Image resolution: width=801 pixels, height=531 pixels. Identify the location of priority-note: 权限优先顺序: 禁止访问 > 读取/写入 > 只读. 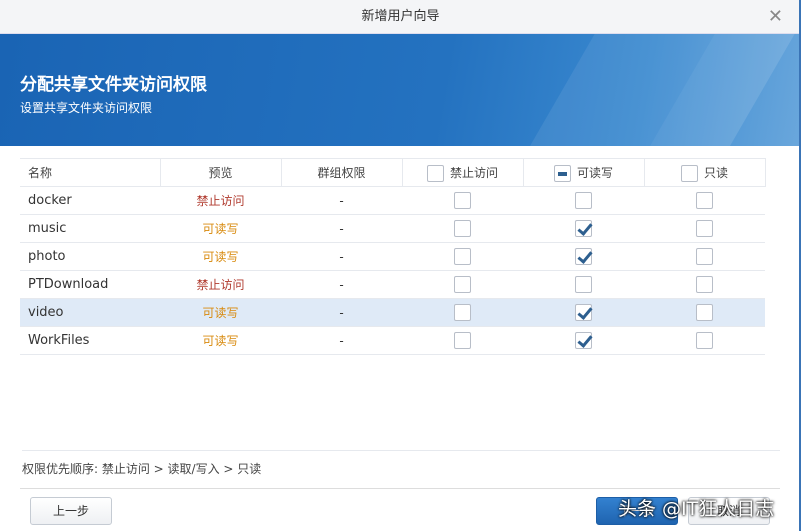
(401, 463).